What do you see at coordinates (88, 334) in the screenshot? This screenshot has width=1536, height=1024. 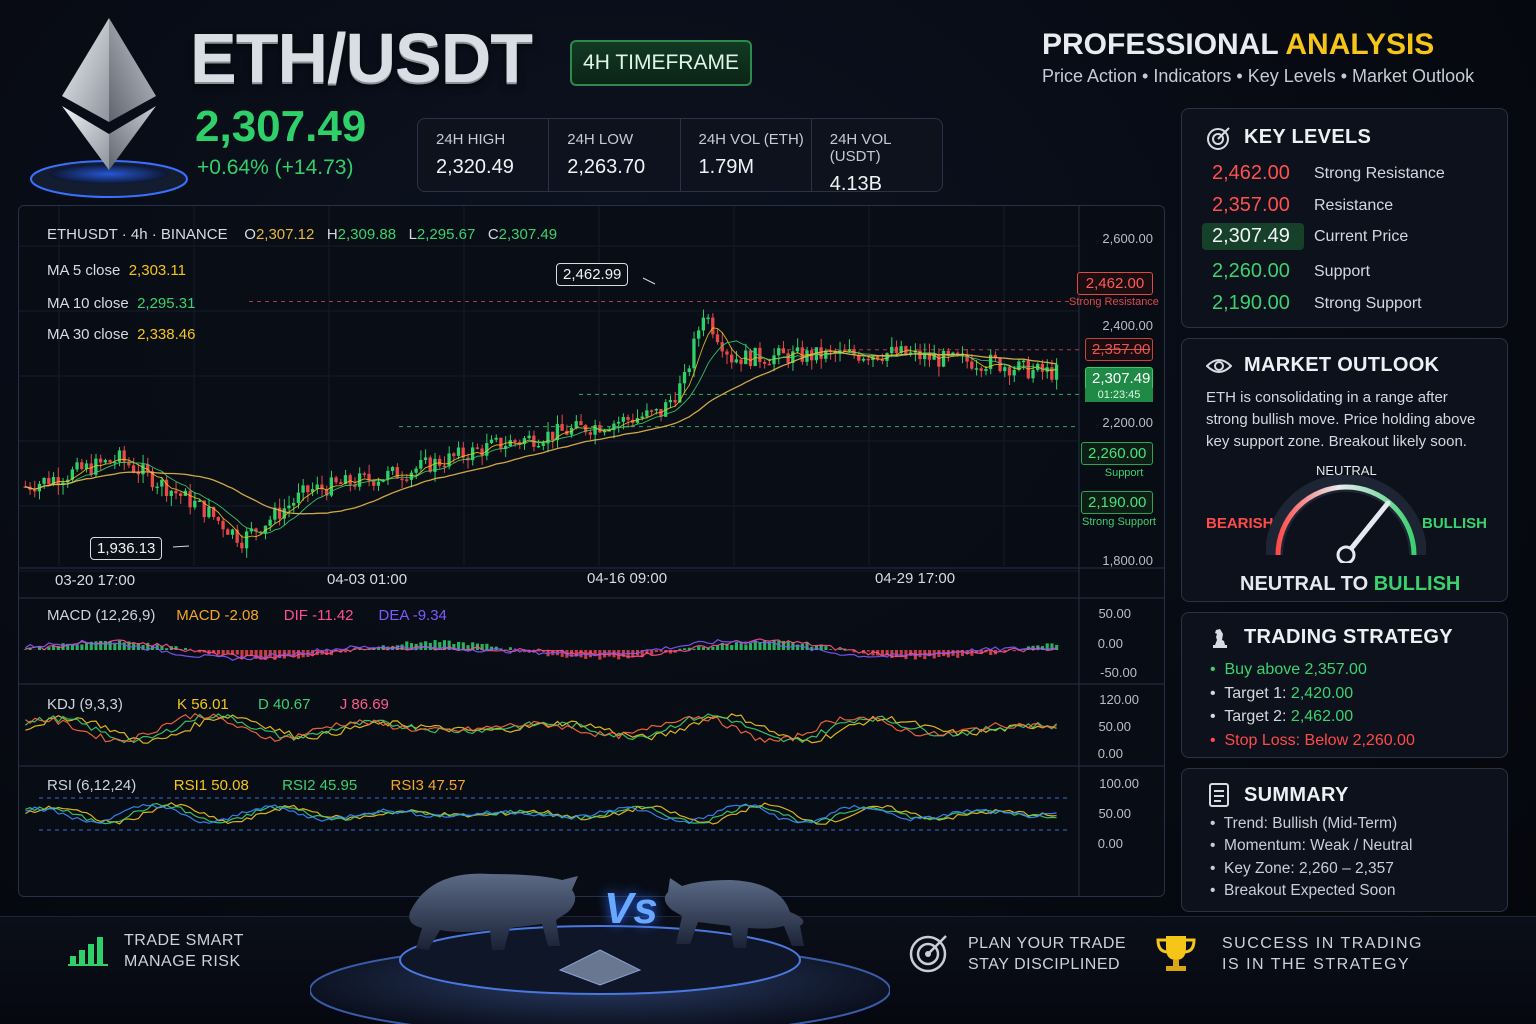 I see `ma30-label: MA 30 close` at bounding box center [88, 334].